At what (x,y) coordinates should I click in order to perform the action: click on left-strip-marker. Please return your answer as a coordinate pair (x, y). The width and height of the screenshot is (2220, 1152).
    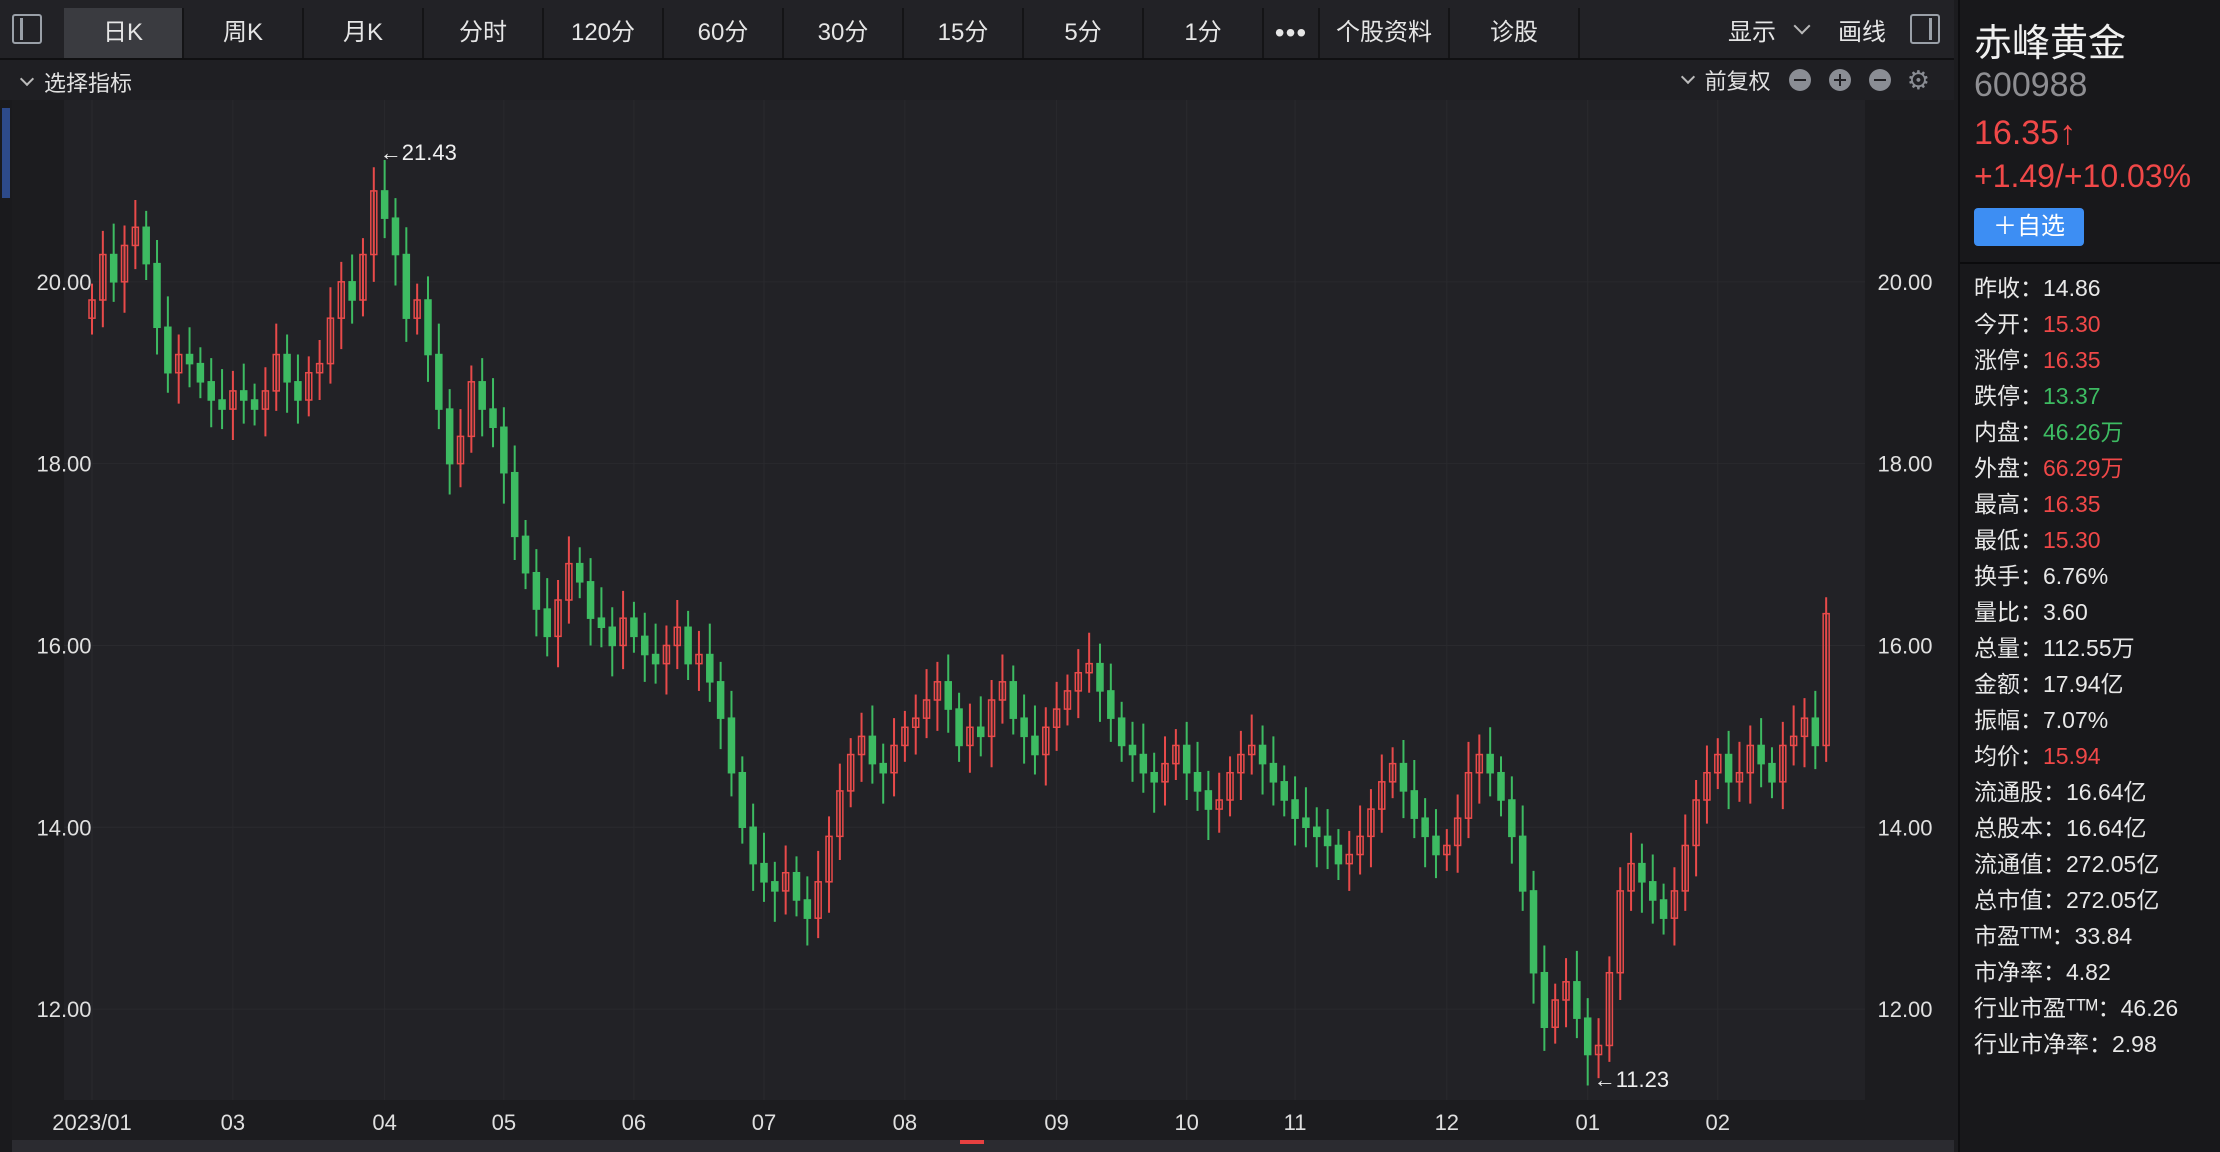
    Looking at the image, I should click on (6, 153).